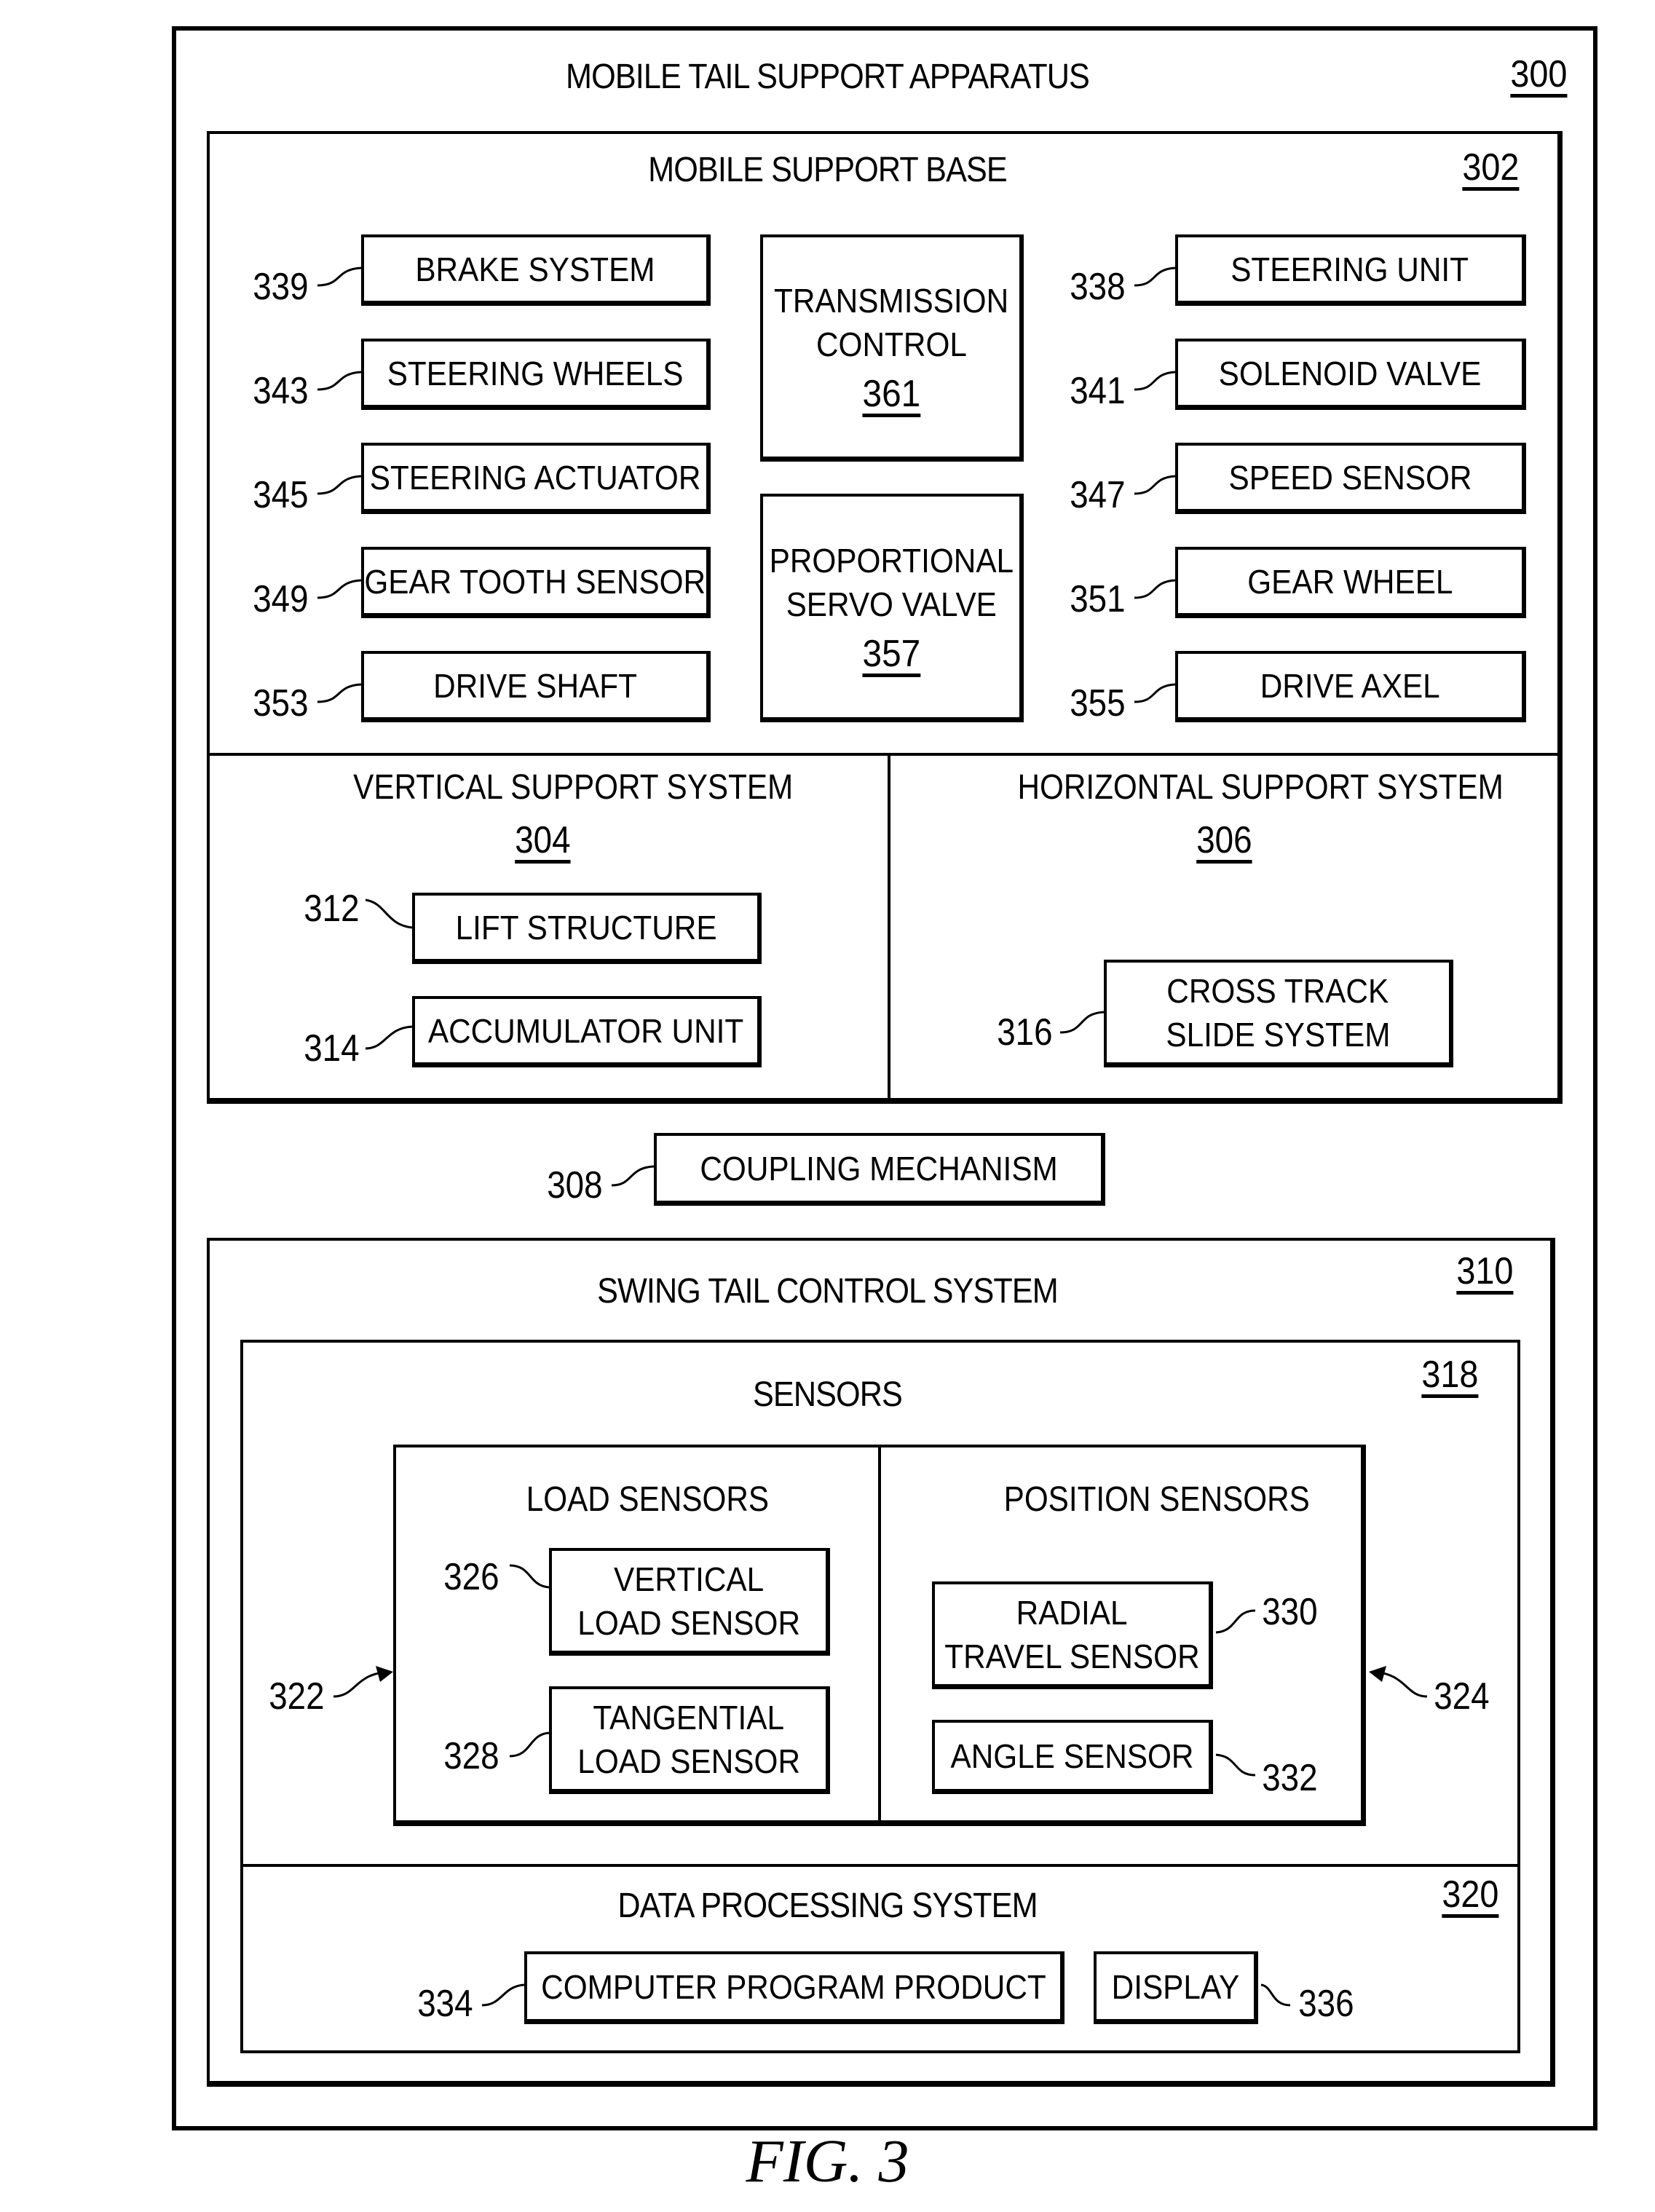  I want to click on sensors-title: SENSORS, so click(828, 1394).